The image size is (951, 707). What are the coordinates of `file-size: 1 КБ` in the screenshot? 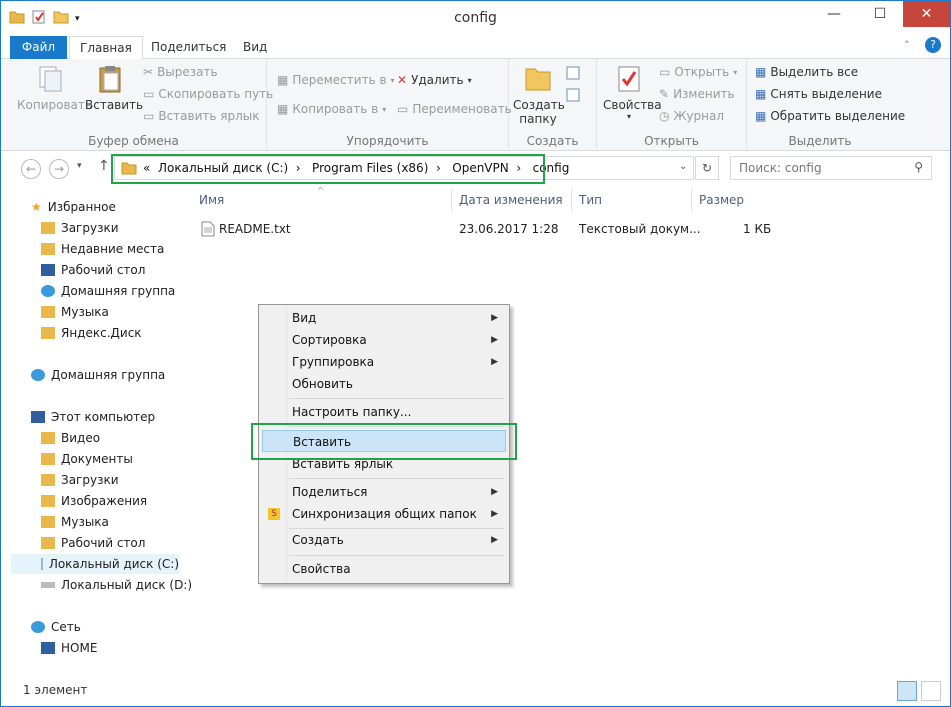 It's located at (757, 229).